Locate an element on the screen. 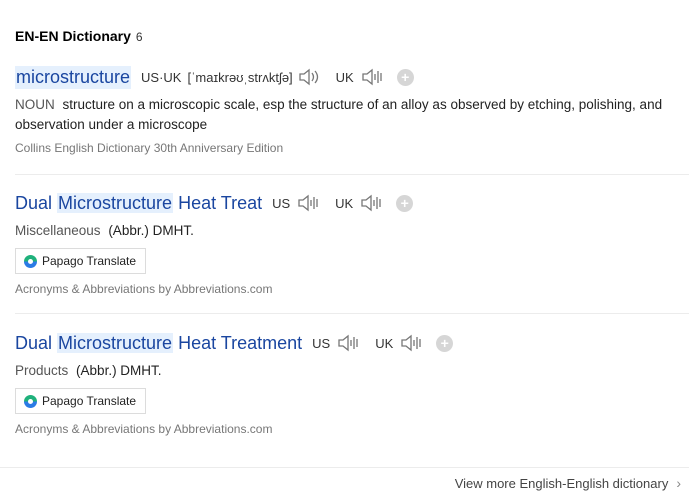 The height and width of the screenshot is (498, 689). definition: Miscellaneous (Abbr.) DMHT. is located at coordinates (352, 231).